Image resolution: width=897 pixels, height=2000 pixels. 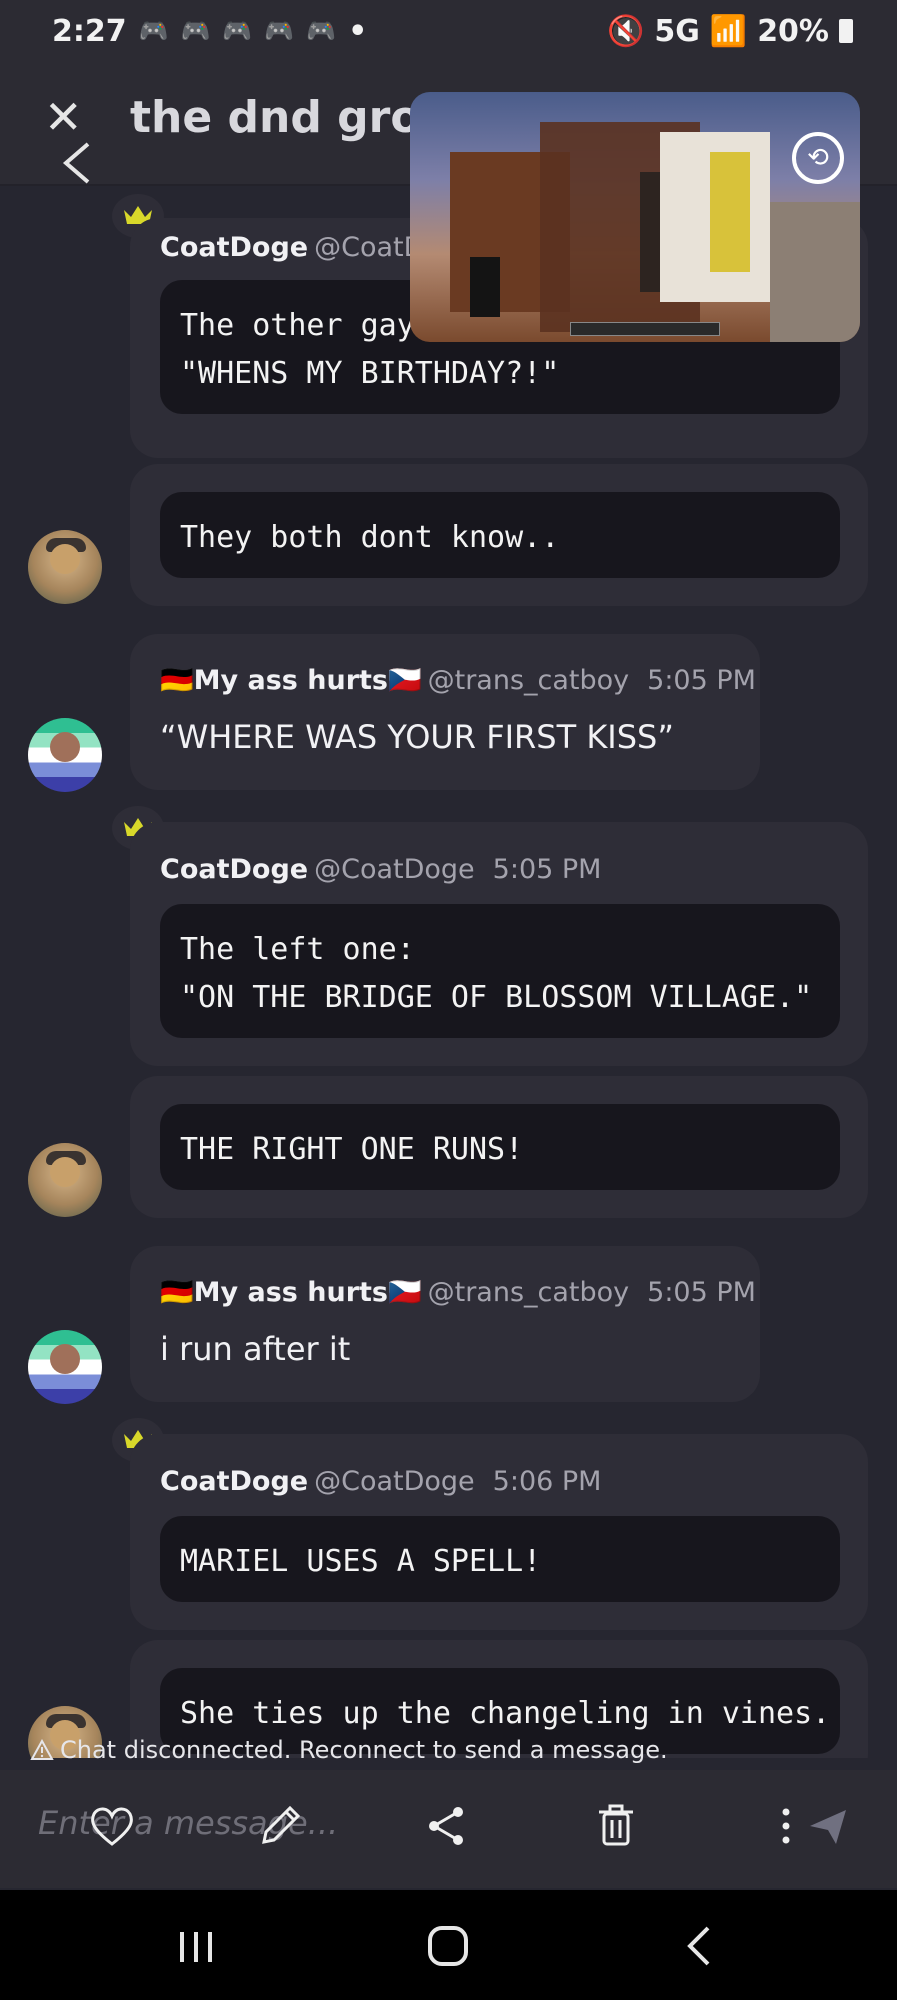 I want to click on code-block: They both dont know.., so click(x=500, y=535).